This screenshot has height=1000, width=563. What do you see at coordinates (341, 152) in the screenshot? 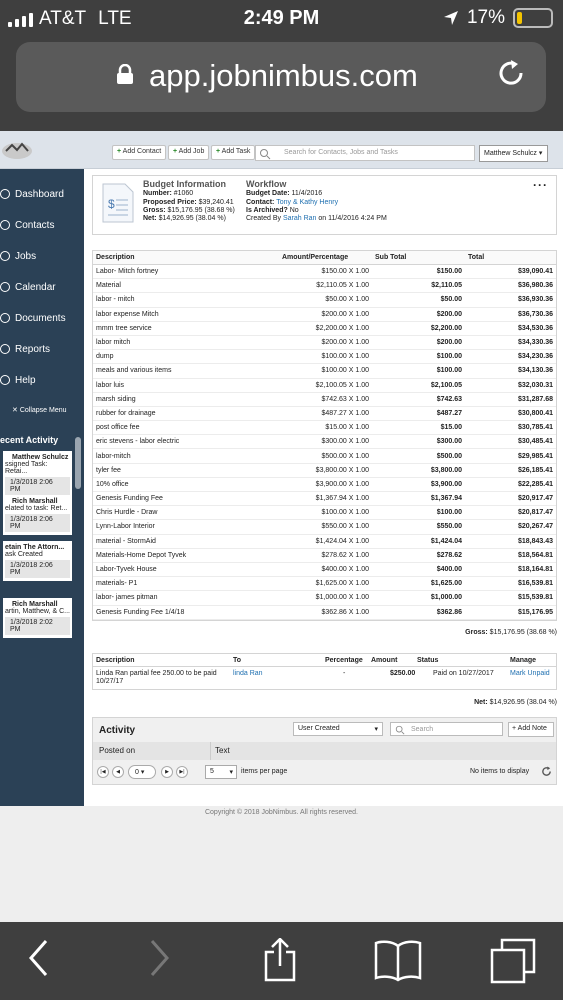
I see `search-placeholder: Search for Contacts, Jobs and Tasks` at bounding box center [341, 152].